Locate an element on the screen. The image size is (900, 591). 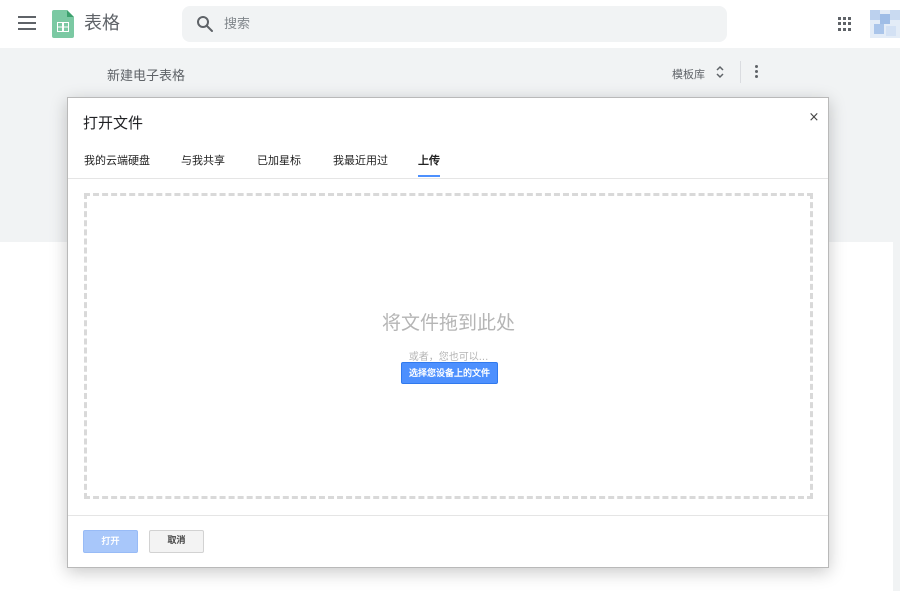
select-file-button: 选择您设备上的文件 is located at coordinates (449, 373).